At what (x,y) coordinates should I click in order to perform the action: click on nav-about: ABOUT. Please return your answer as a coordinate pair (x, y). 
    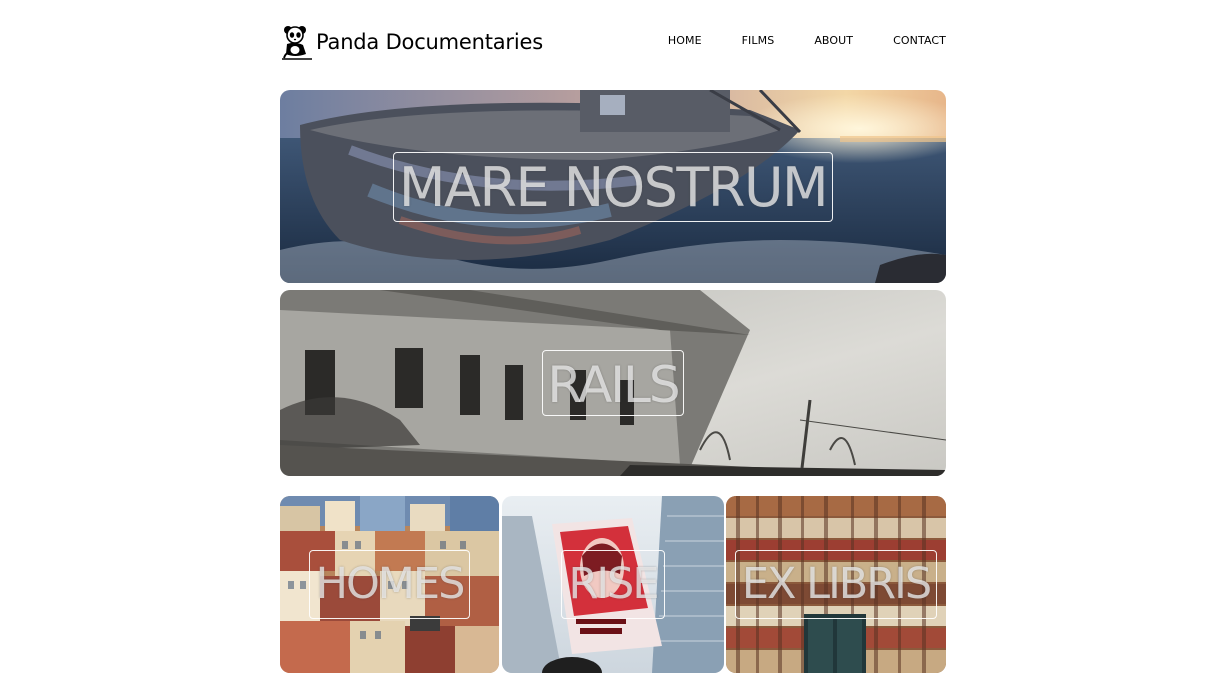
    Looking at the image, I should click on (833, 40).